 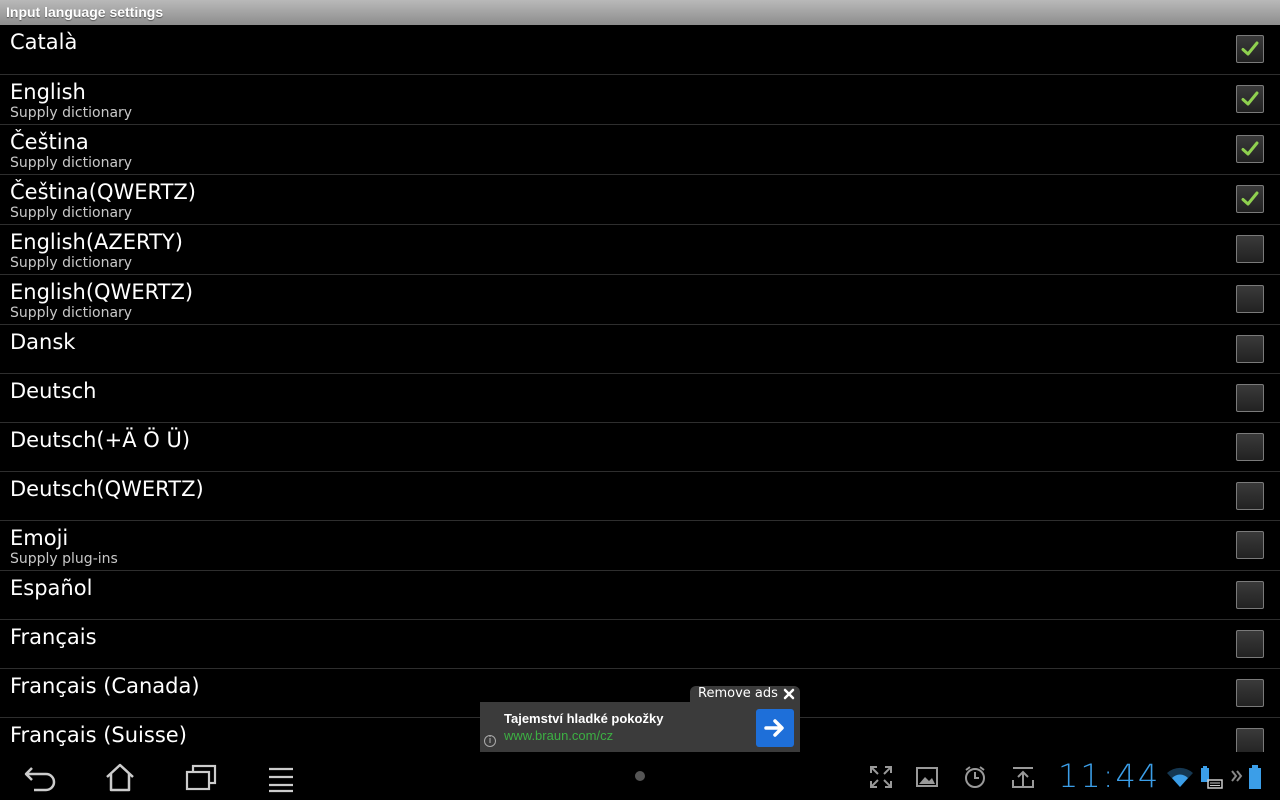 I want to click on battery-icon, so click(x=1255, y=777).